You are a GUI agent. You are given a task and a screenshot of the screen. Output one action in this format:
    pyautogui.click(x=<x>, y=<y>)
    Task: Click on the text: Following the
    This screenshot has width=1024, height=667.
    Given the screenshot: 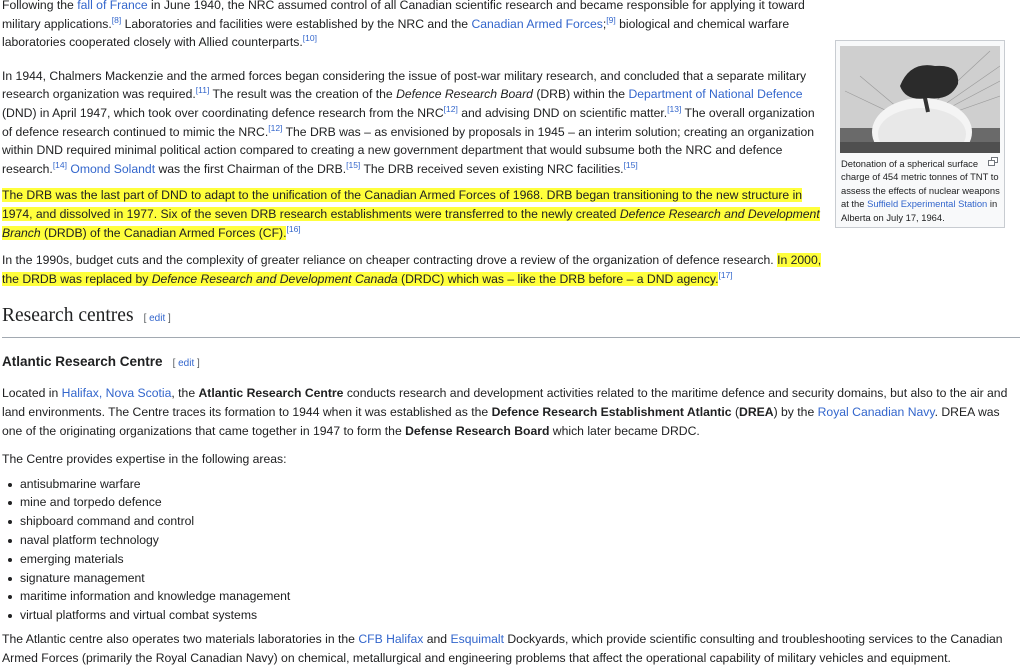 What is the action you would take?
    pyautogui.click(x=40, y=6)
    